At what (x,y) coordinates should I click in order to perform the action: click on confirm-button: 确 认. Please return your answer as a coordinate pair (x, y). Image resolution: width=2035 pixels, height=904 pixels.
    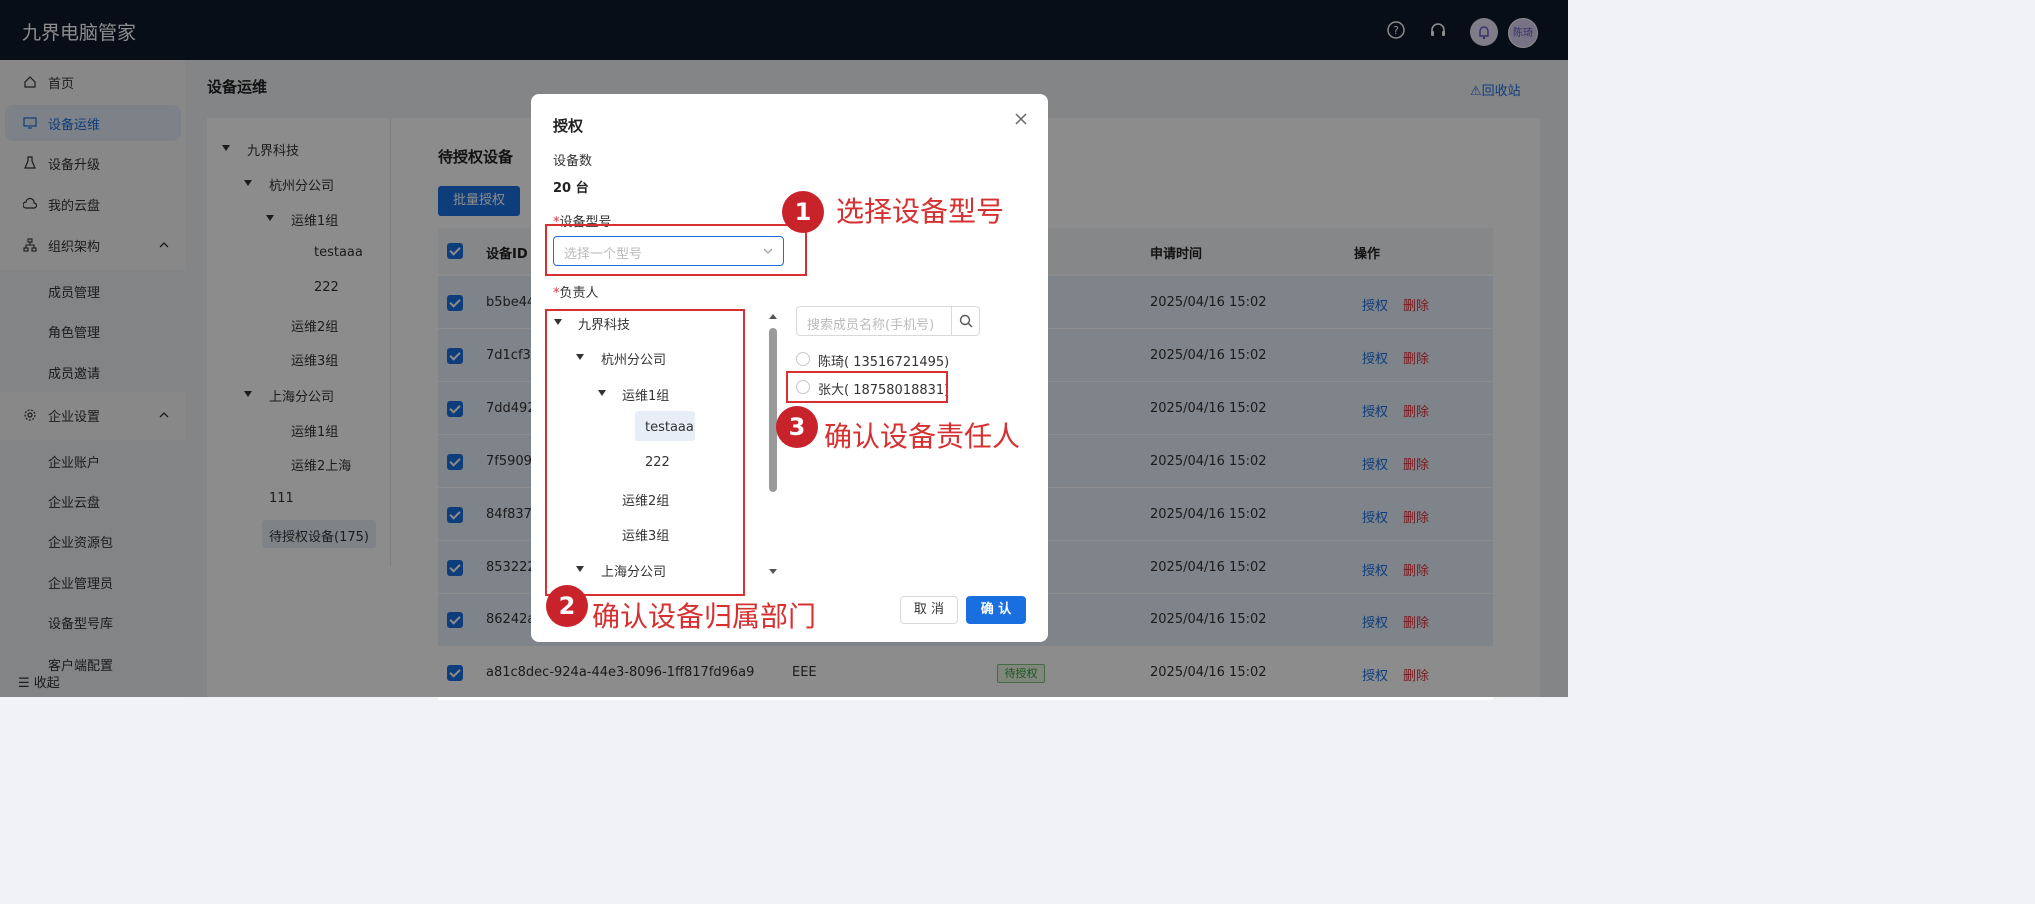
    Looking at the image, I should click on (996, 610).